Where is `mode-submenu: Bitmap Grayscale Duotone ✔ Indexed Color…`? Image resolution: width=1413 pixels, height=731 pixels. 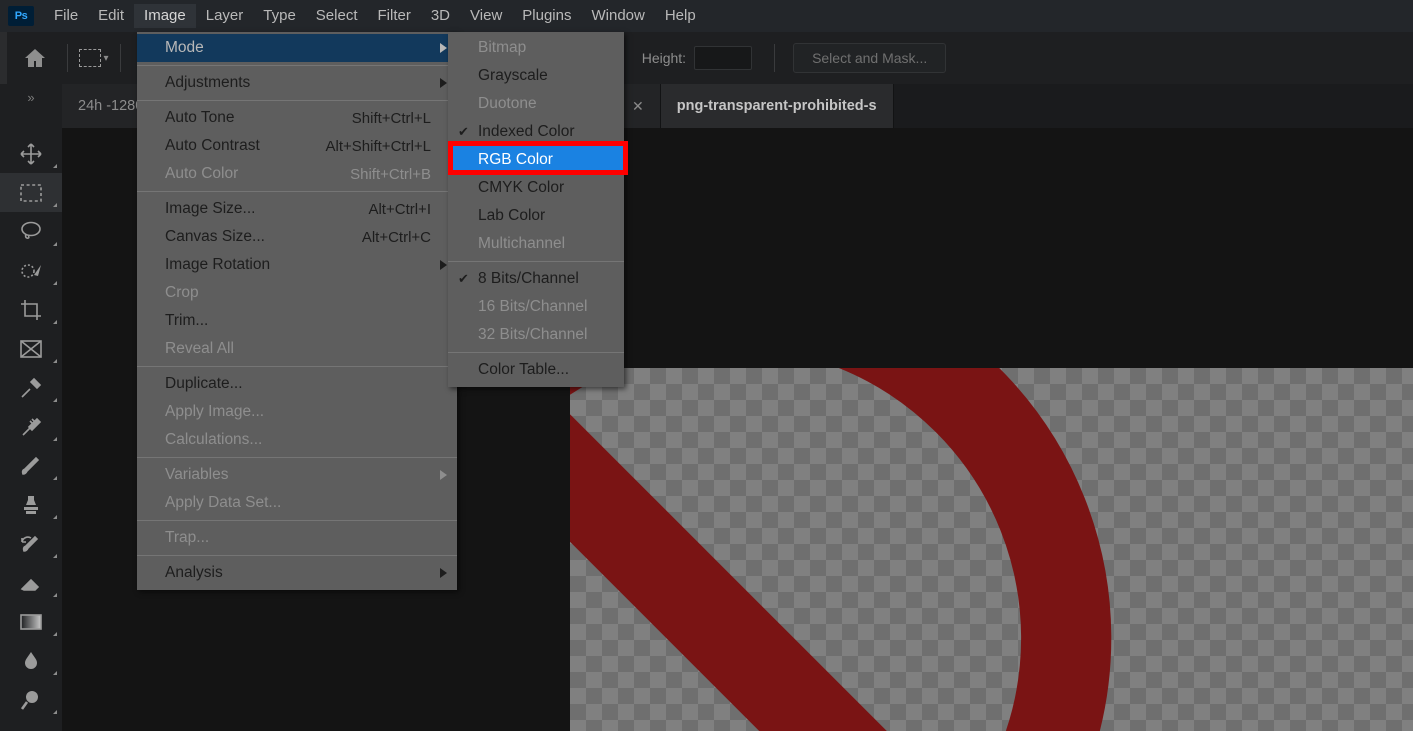 mode-submenu: Bitmap Grayscale Duotone ✔ Indexed Color… is located at coordinates (536, 209).